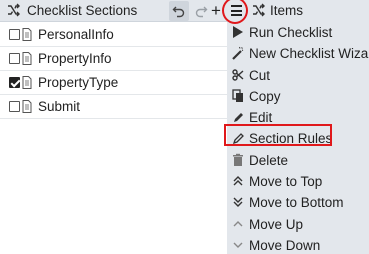 The image size is (369, 254). Describe the element at coordinates (238, 245) in the screenshot. I see `chevron-down-icon` at that location.